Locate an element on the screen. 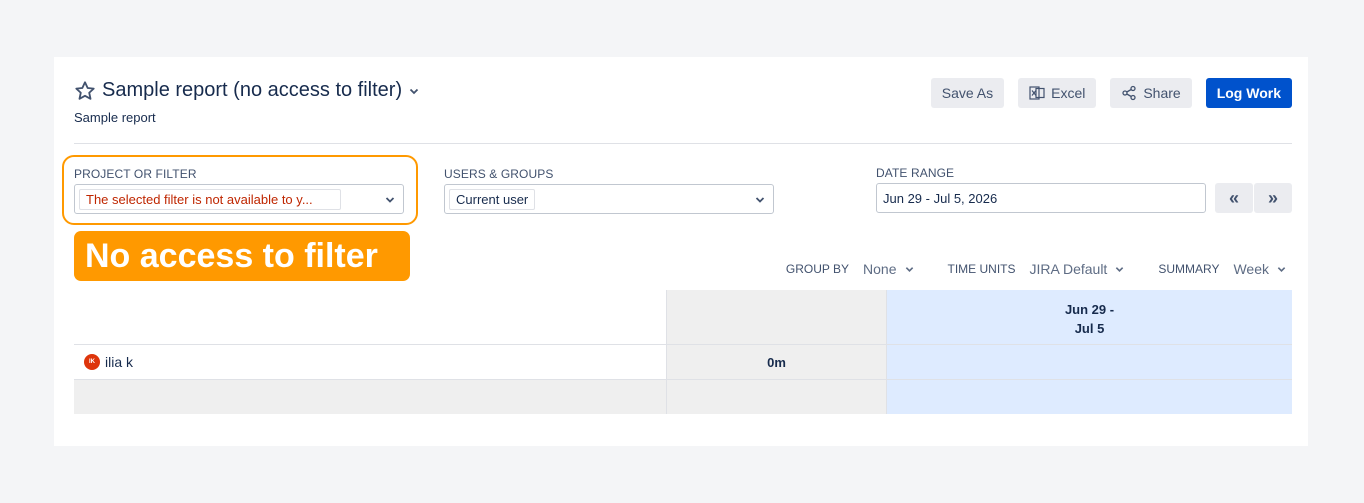  share-icon is located at coordinates (1129, 93).